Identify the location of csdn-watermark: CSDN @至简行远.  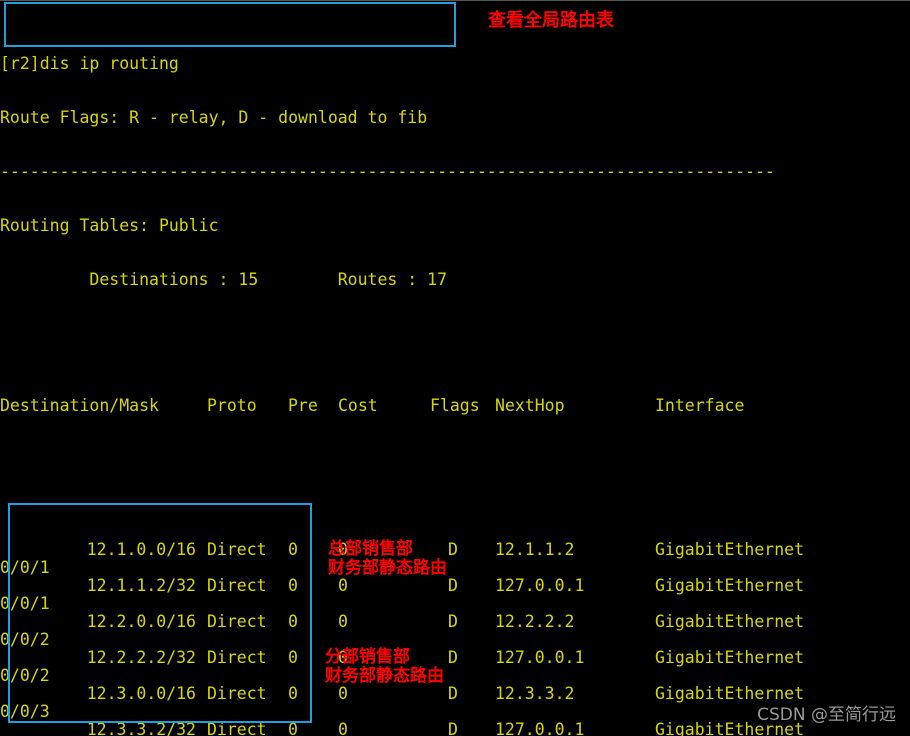
(826, 715).